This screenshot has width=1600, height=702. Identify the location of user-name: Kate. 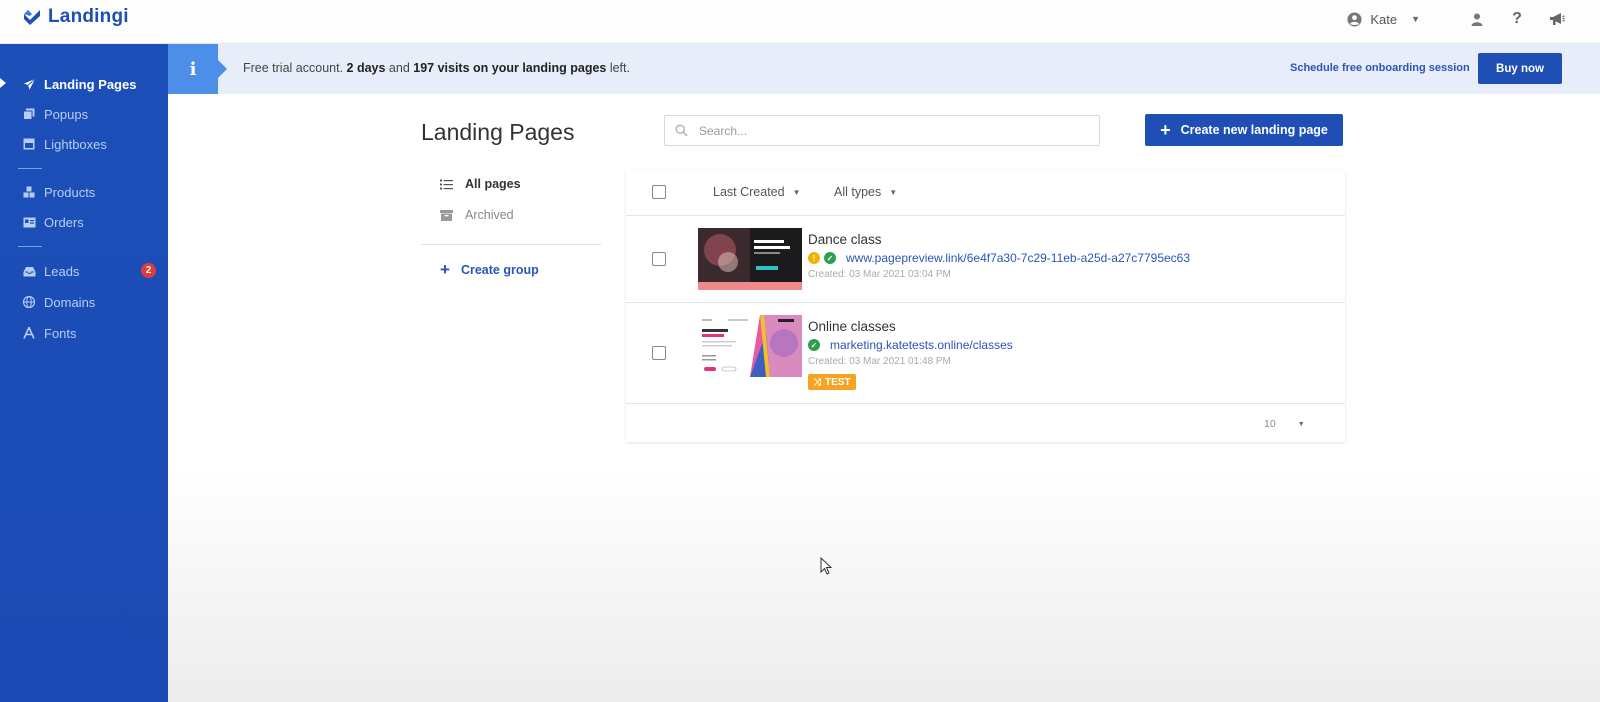
(1384, 19).